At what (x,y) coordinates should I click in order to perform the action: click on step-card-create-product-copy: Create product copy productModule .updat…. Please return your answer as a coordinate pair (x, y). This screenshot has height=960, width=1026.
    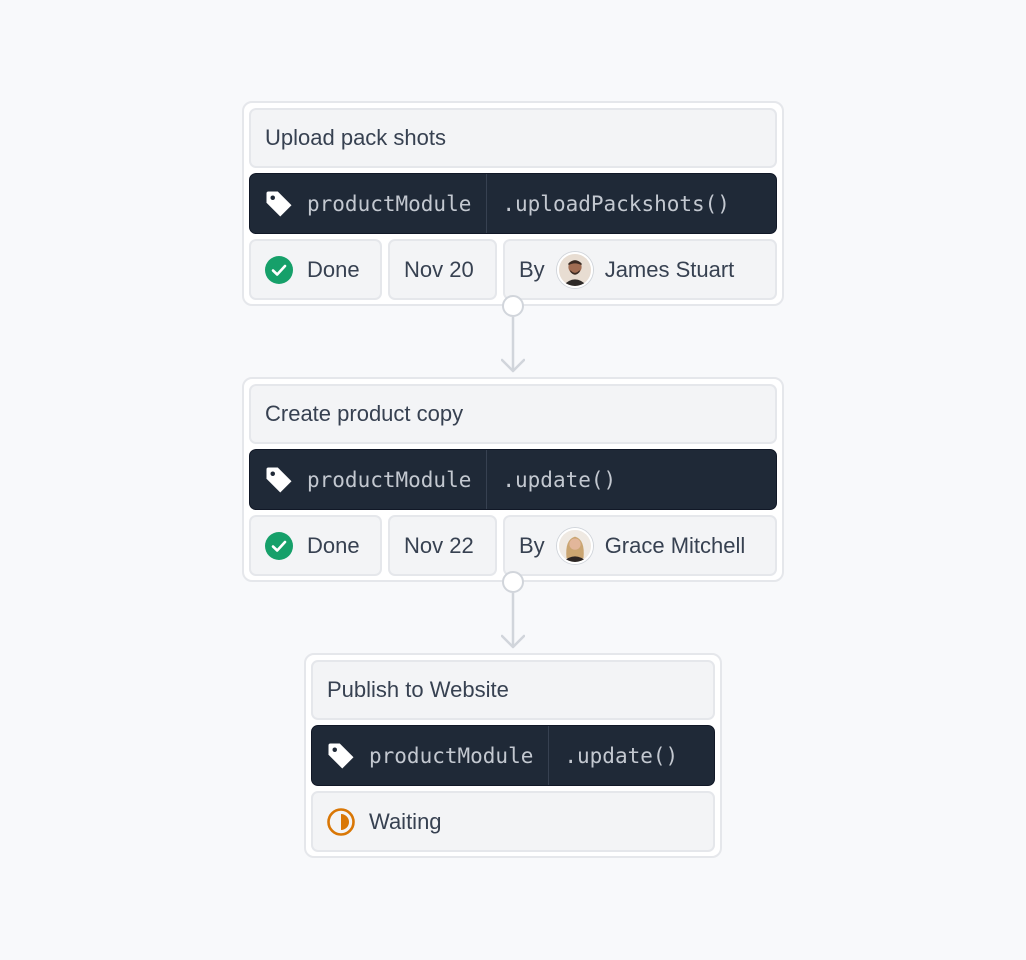
    Looking at the image, I should click on (513, 479).